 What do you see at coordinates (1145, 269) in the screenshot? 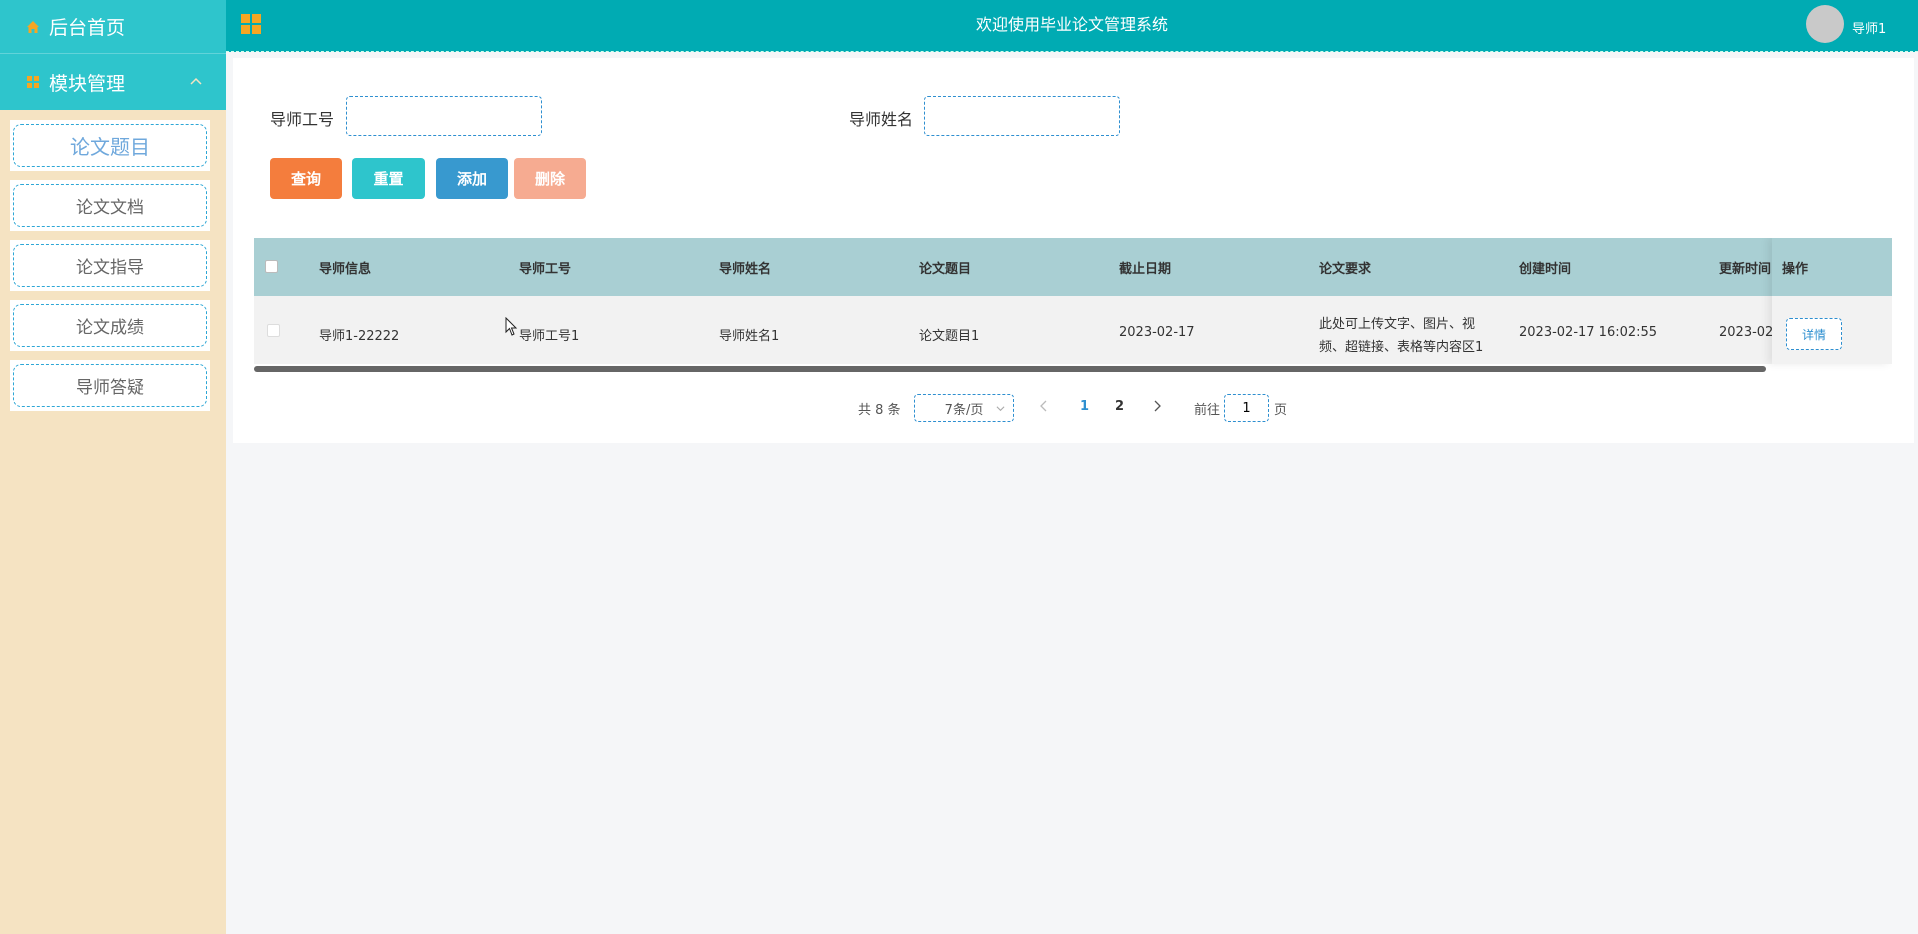
I see `col-header: 截止日期` at bounding box center [1145, 269].